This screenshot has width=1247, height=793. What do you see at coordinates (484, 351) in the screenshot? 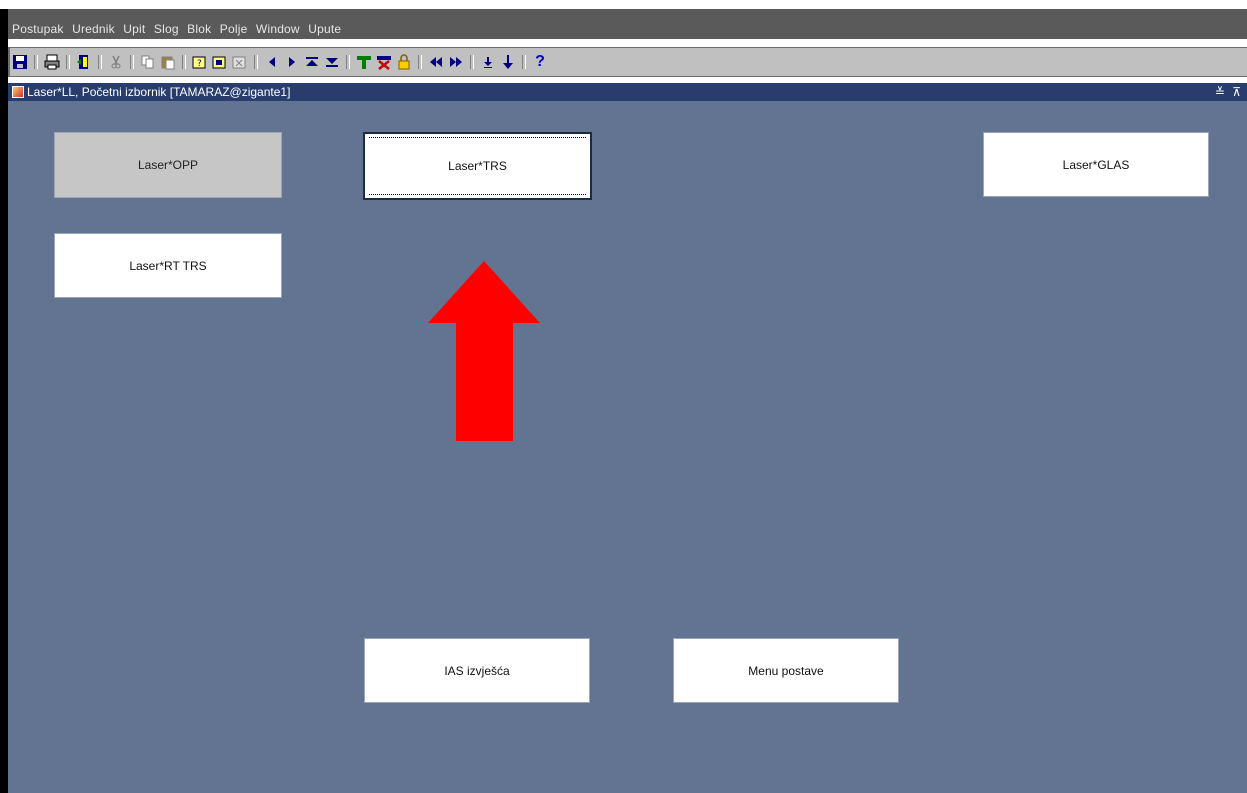
I see `red-up-arrow-icon` at bounding box center [484, 351].